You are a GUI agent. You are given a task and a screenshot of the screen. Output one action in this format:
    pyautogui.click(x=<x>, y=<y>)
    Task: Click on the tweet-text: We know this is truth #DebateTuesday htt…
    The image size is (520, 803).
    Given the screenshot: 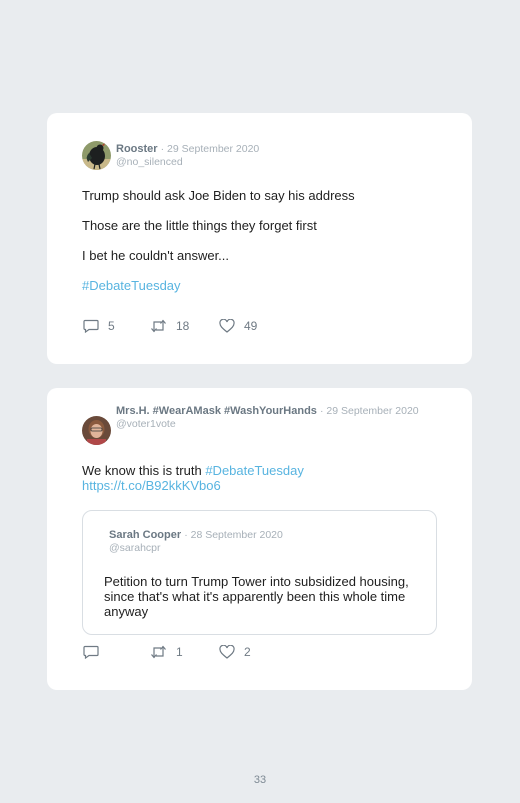 What is the action you would take?
    pyautogui.click(x=193, y=478)
    